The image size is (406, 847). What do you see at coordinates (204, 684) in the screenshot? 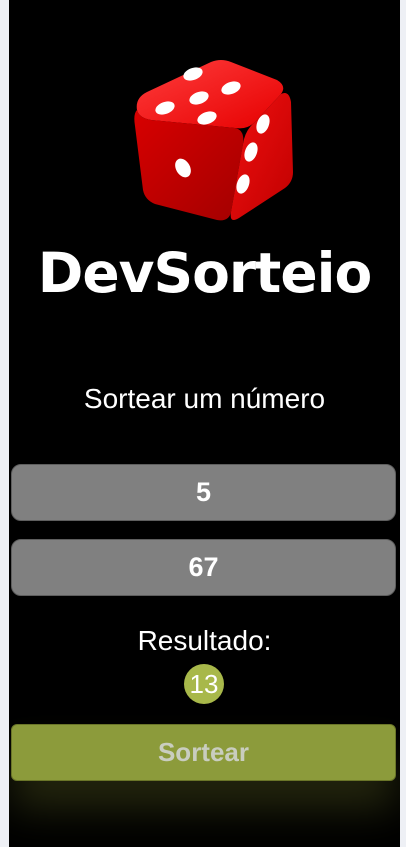
I see `result-value-badge: 13` at bounding box center [204, 684].